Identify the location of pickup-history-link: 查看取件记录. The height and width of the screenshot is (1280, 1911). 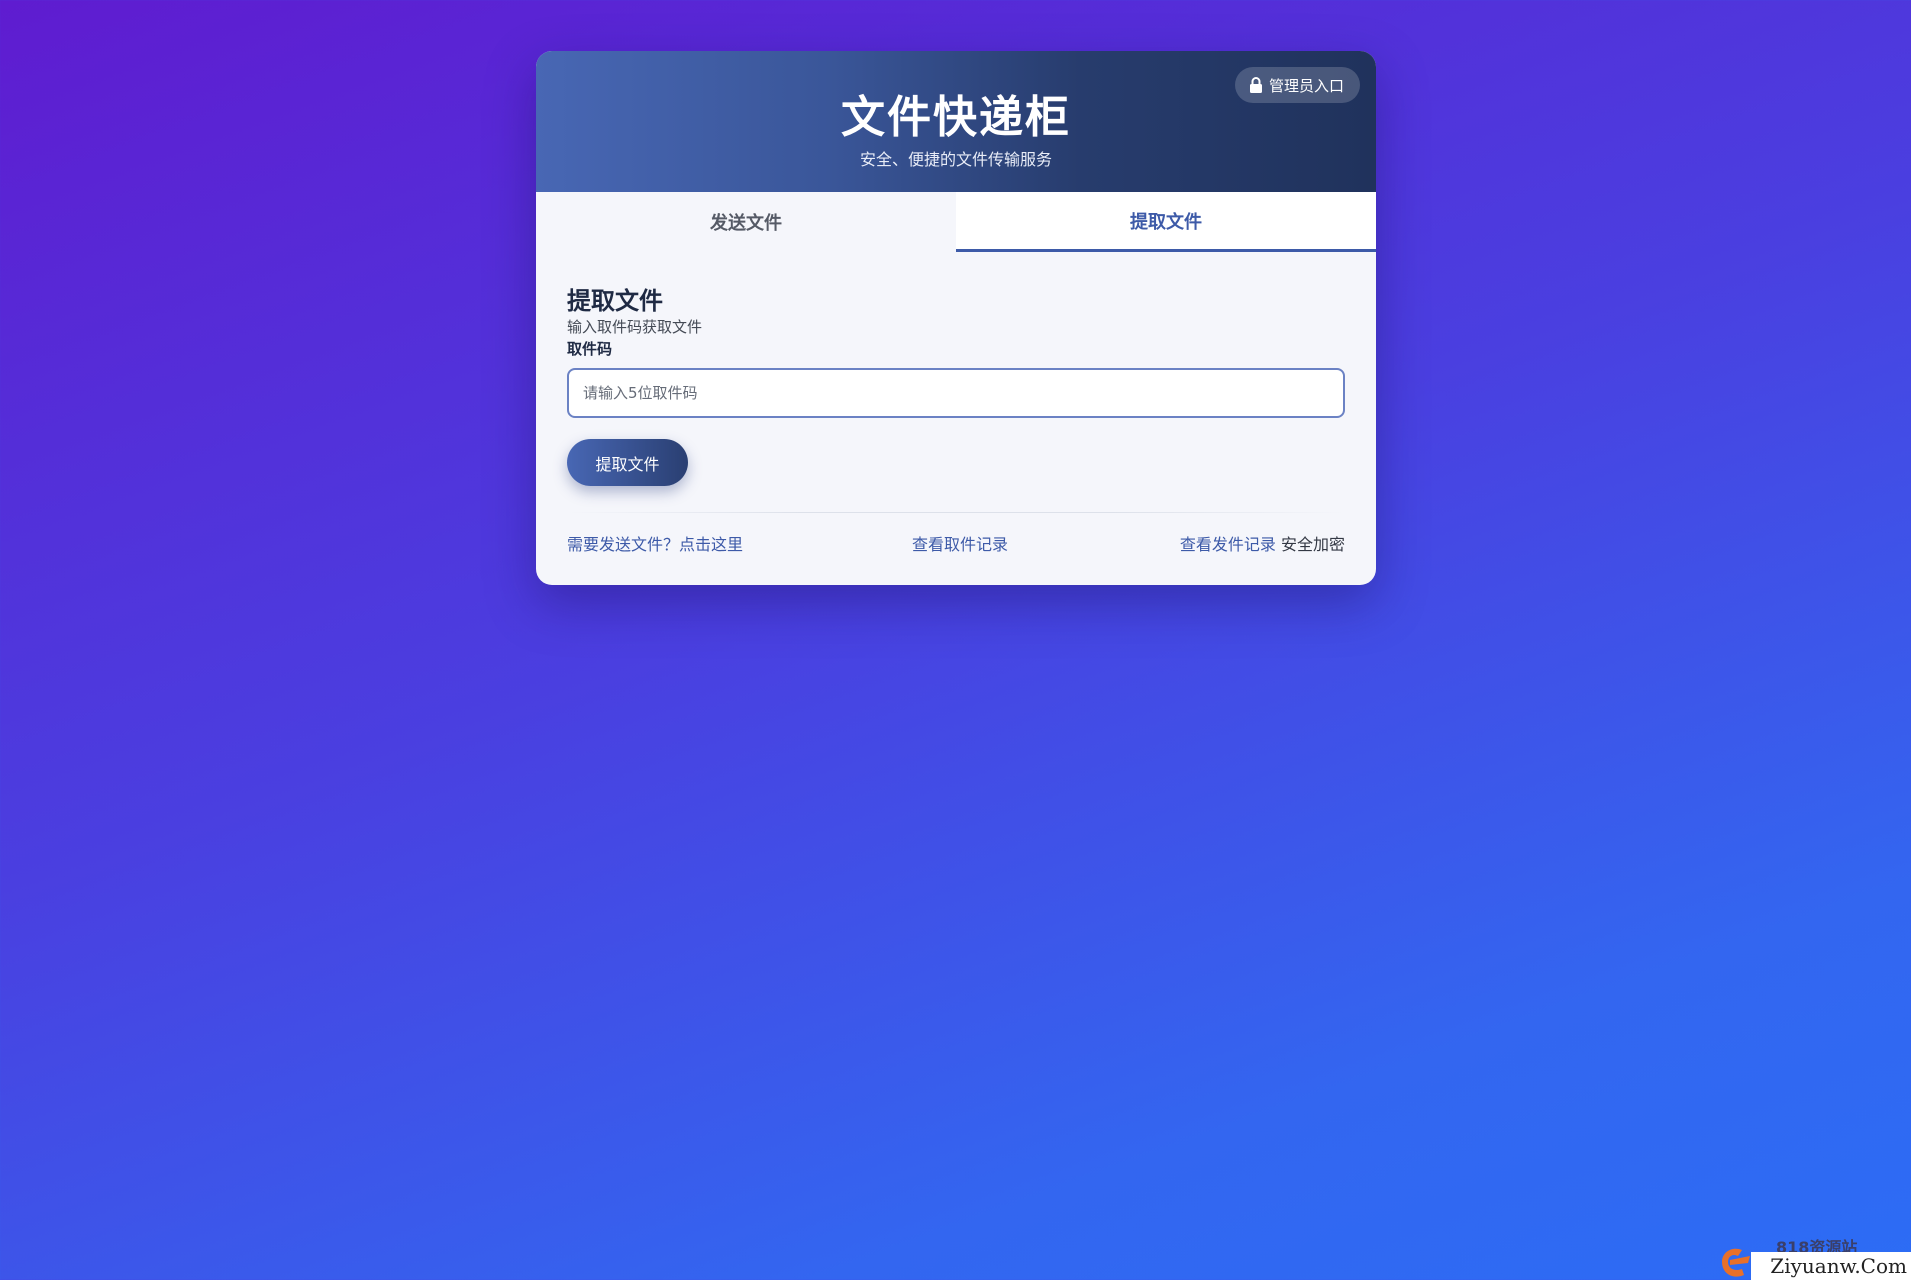
(960, 543).